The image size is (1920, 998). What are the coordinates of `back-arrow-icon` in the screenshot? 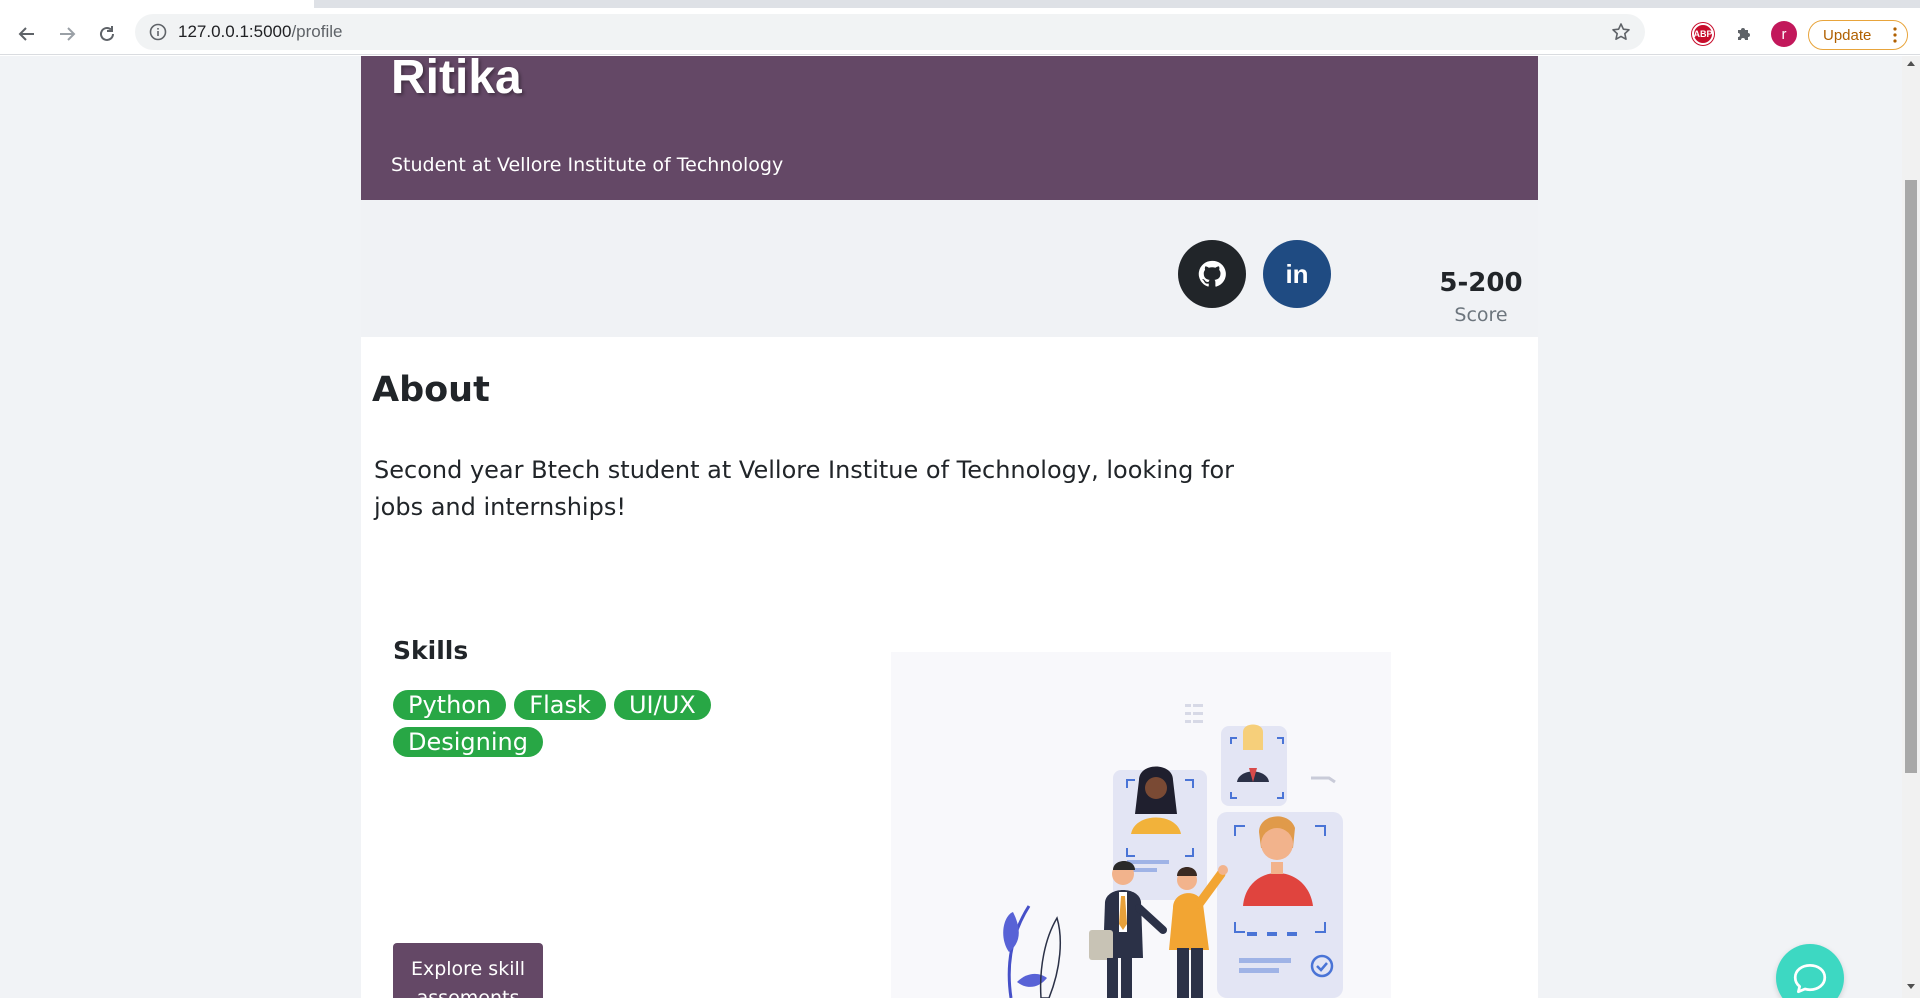 It's located at (26, 34).